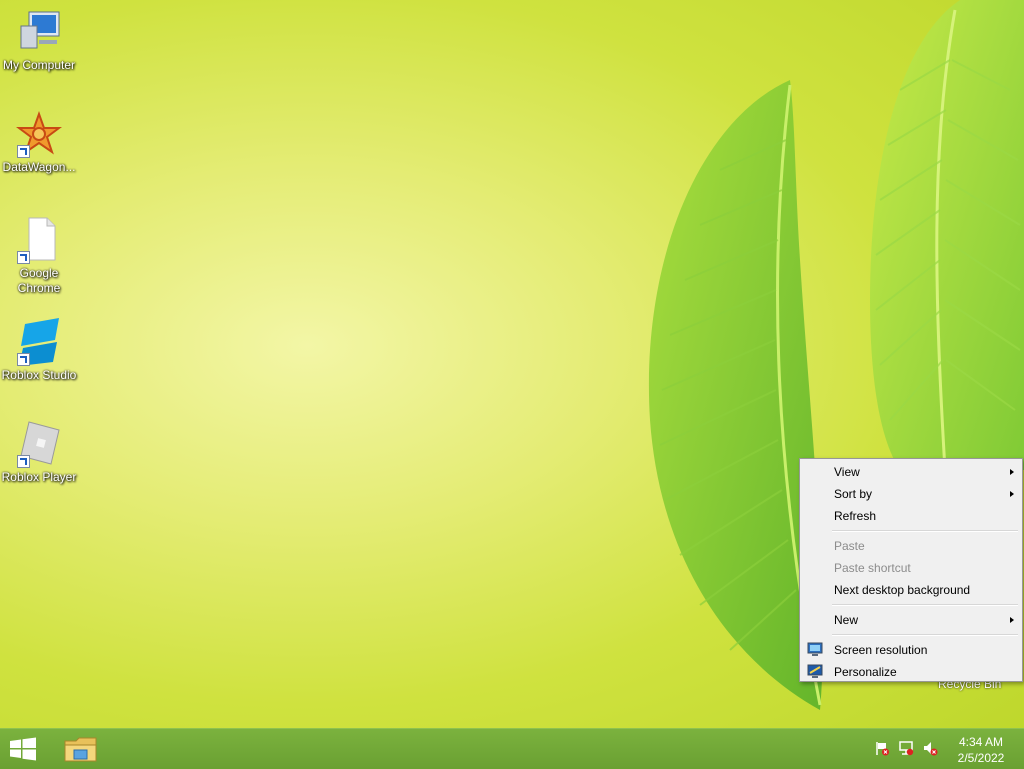  Describe the element at coordinates (39, 65) in the screenshot. I see `desktop-icon-label: My Computer` at that location.